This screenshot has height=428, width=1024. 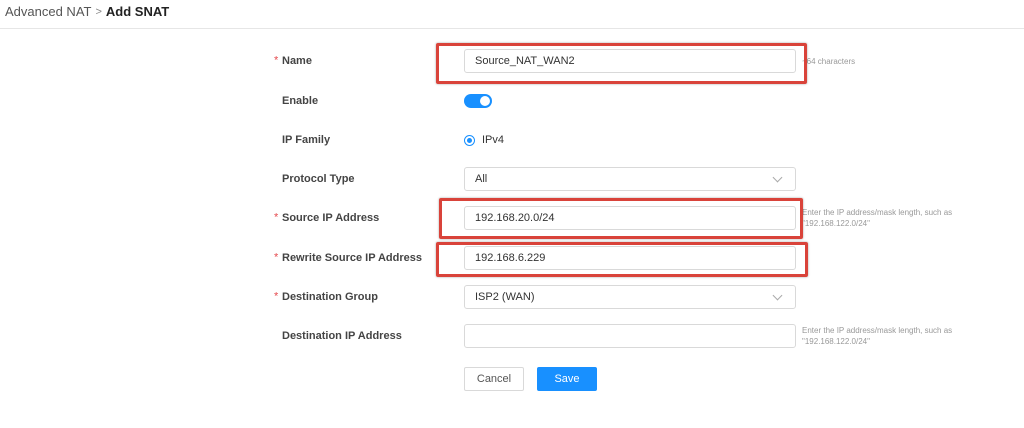 I want to click on ipv4-radio-option: IPv4, so click(x=484, y=140).